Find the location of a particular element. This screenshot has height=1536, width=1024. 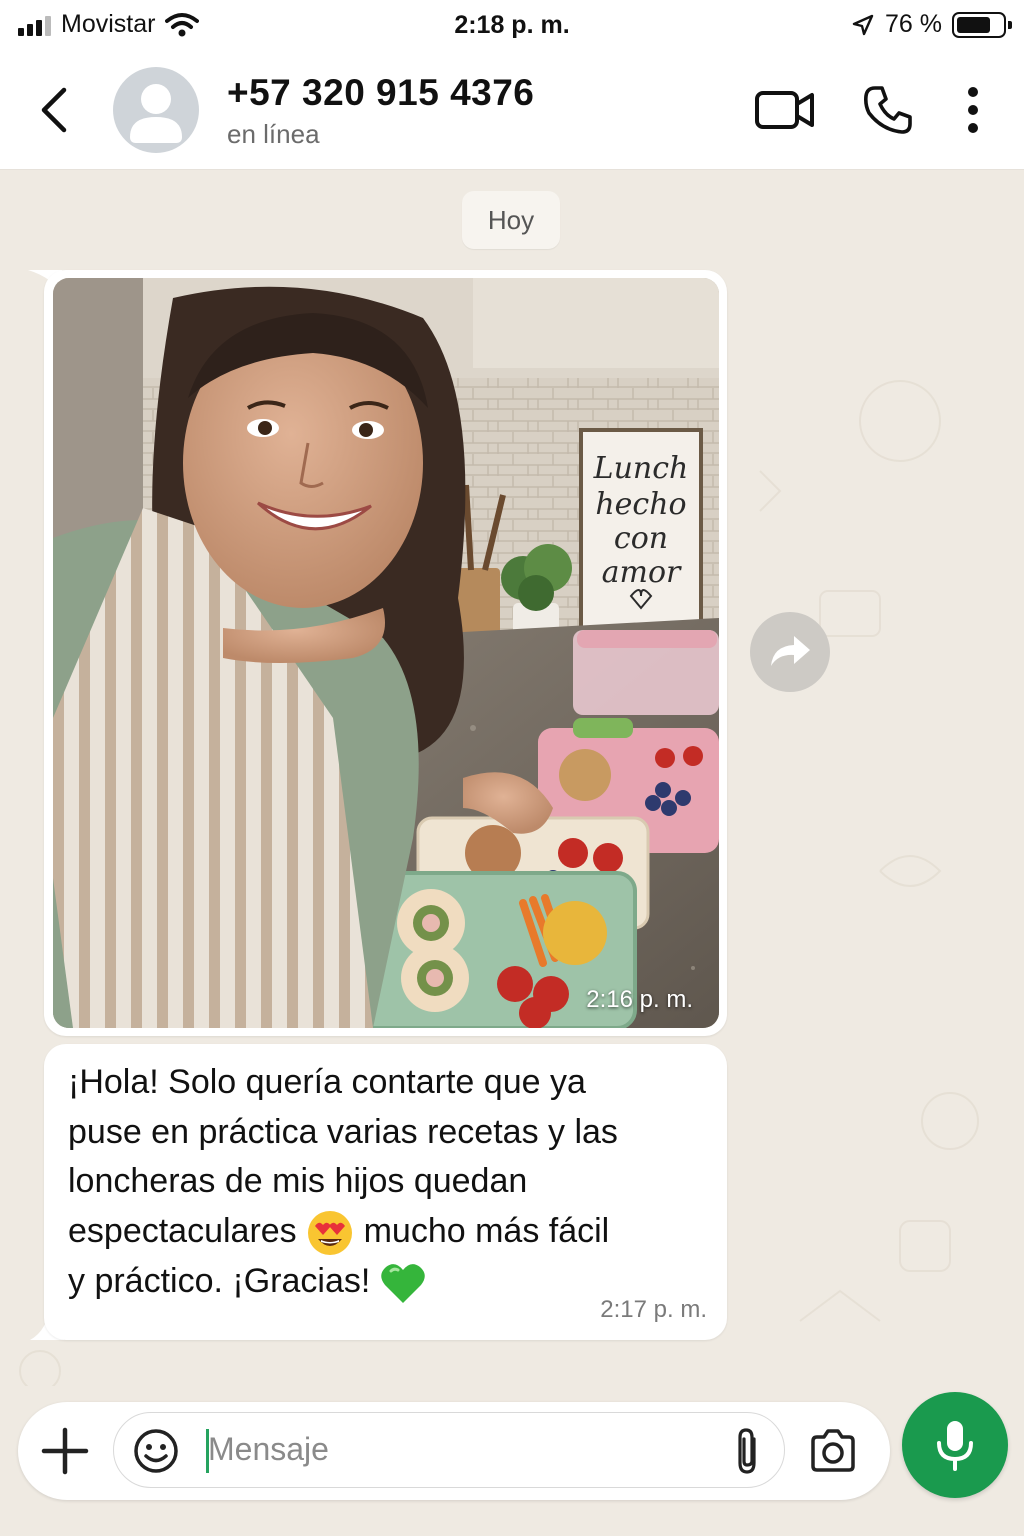

battery-fill is located at coordinates (974, 24).